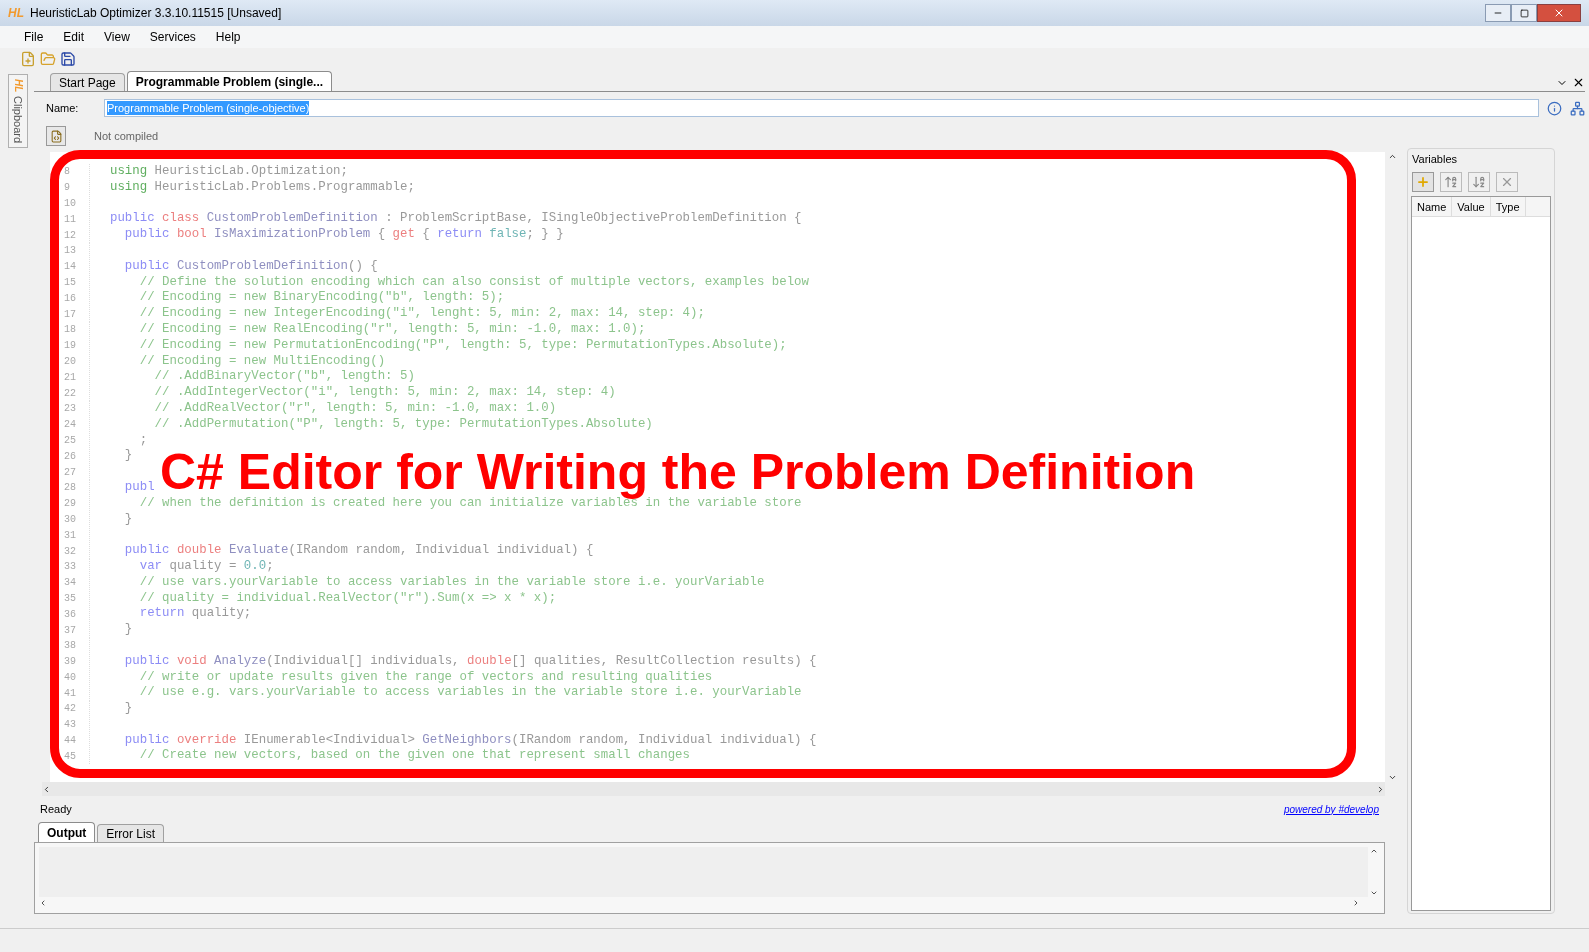  Describe the element at coordinates (70, 756) in the screenshot. I see `line-number: 45` at that location.